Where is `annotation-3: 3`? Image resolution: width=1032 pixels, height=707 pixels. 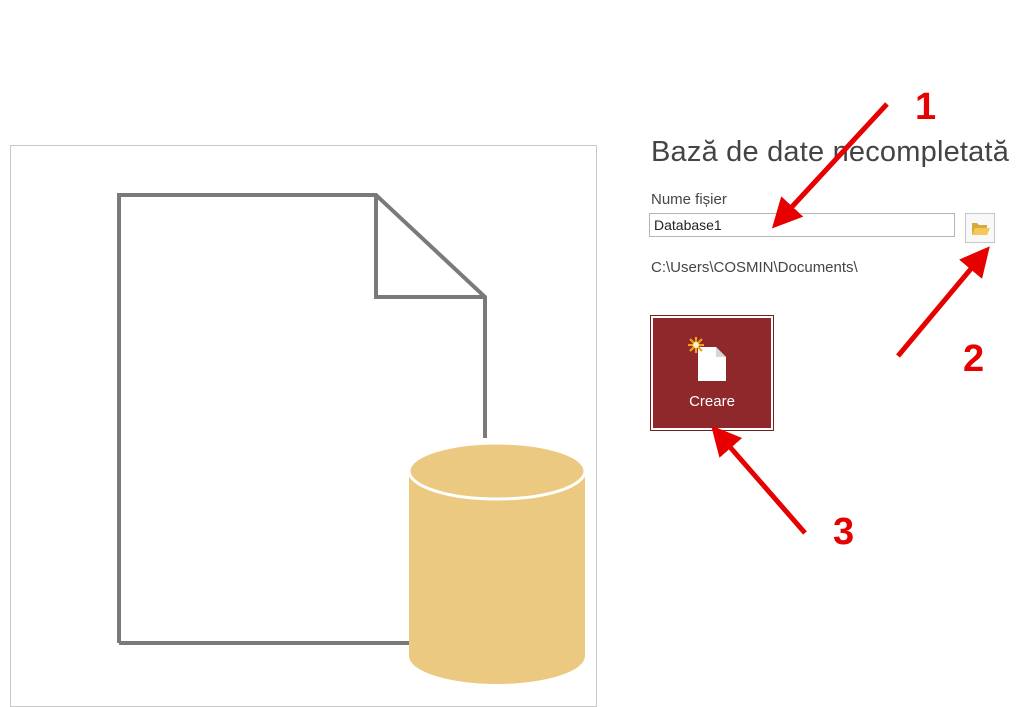
annotation-3: 3 is located at coordinates (844, 532).